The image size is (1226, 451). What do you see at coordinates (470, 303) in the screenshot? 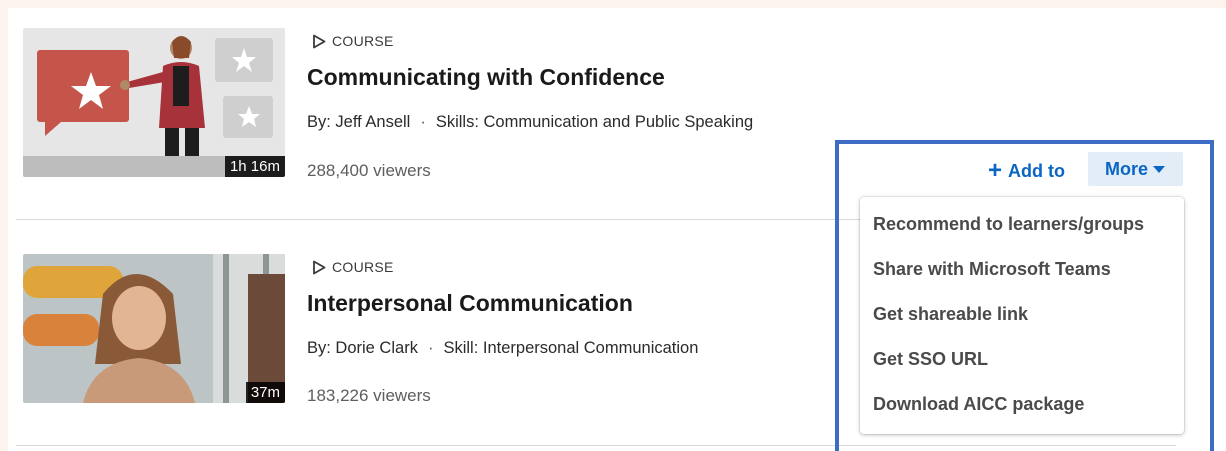
I see `course-title: Interpersonal Communication` at bounding box center [470, 303].